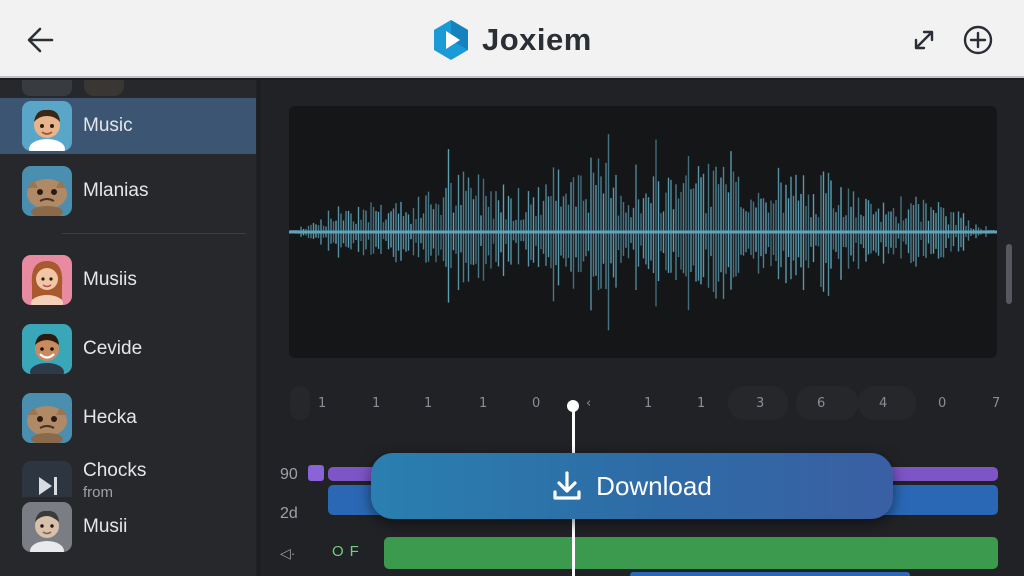  What do you see at coordinates (289, 513) in the screenshot?
I see `track-label: 2d` at bounding box center [289, 513].